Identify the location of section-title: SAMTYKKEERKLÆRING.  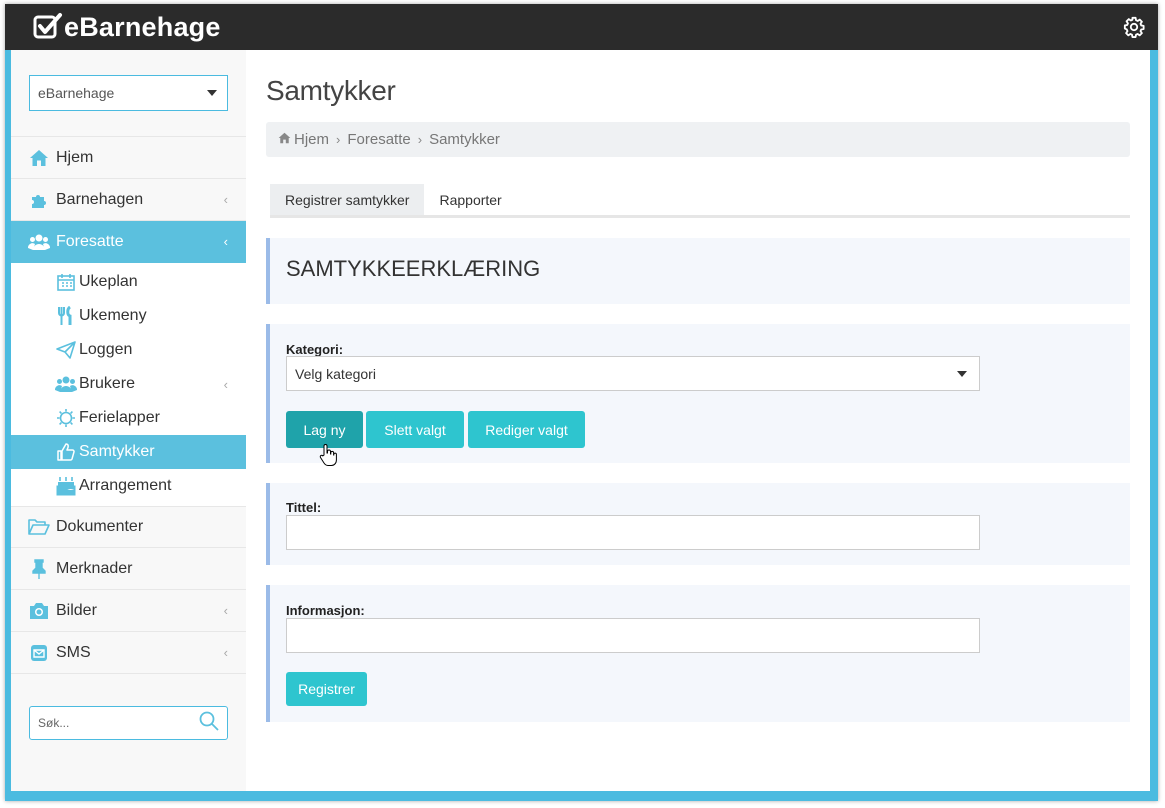
(413, 268).